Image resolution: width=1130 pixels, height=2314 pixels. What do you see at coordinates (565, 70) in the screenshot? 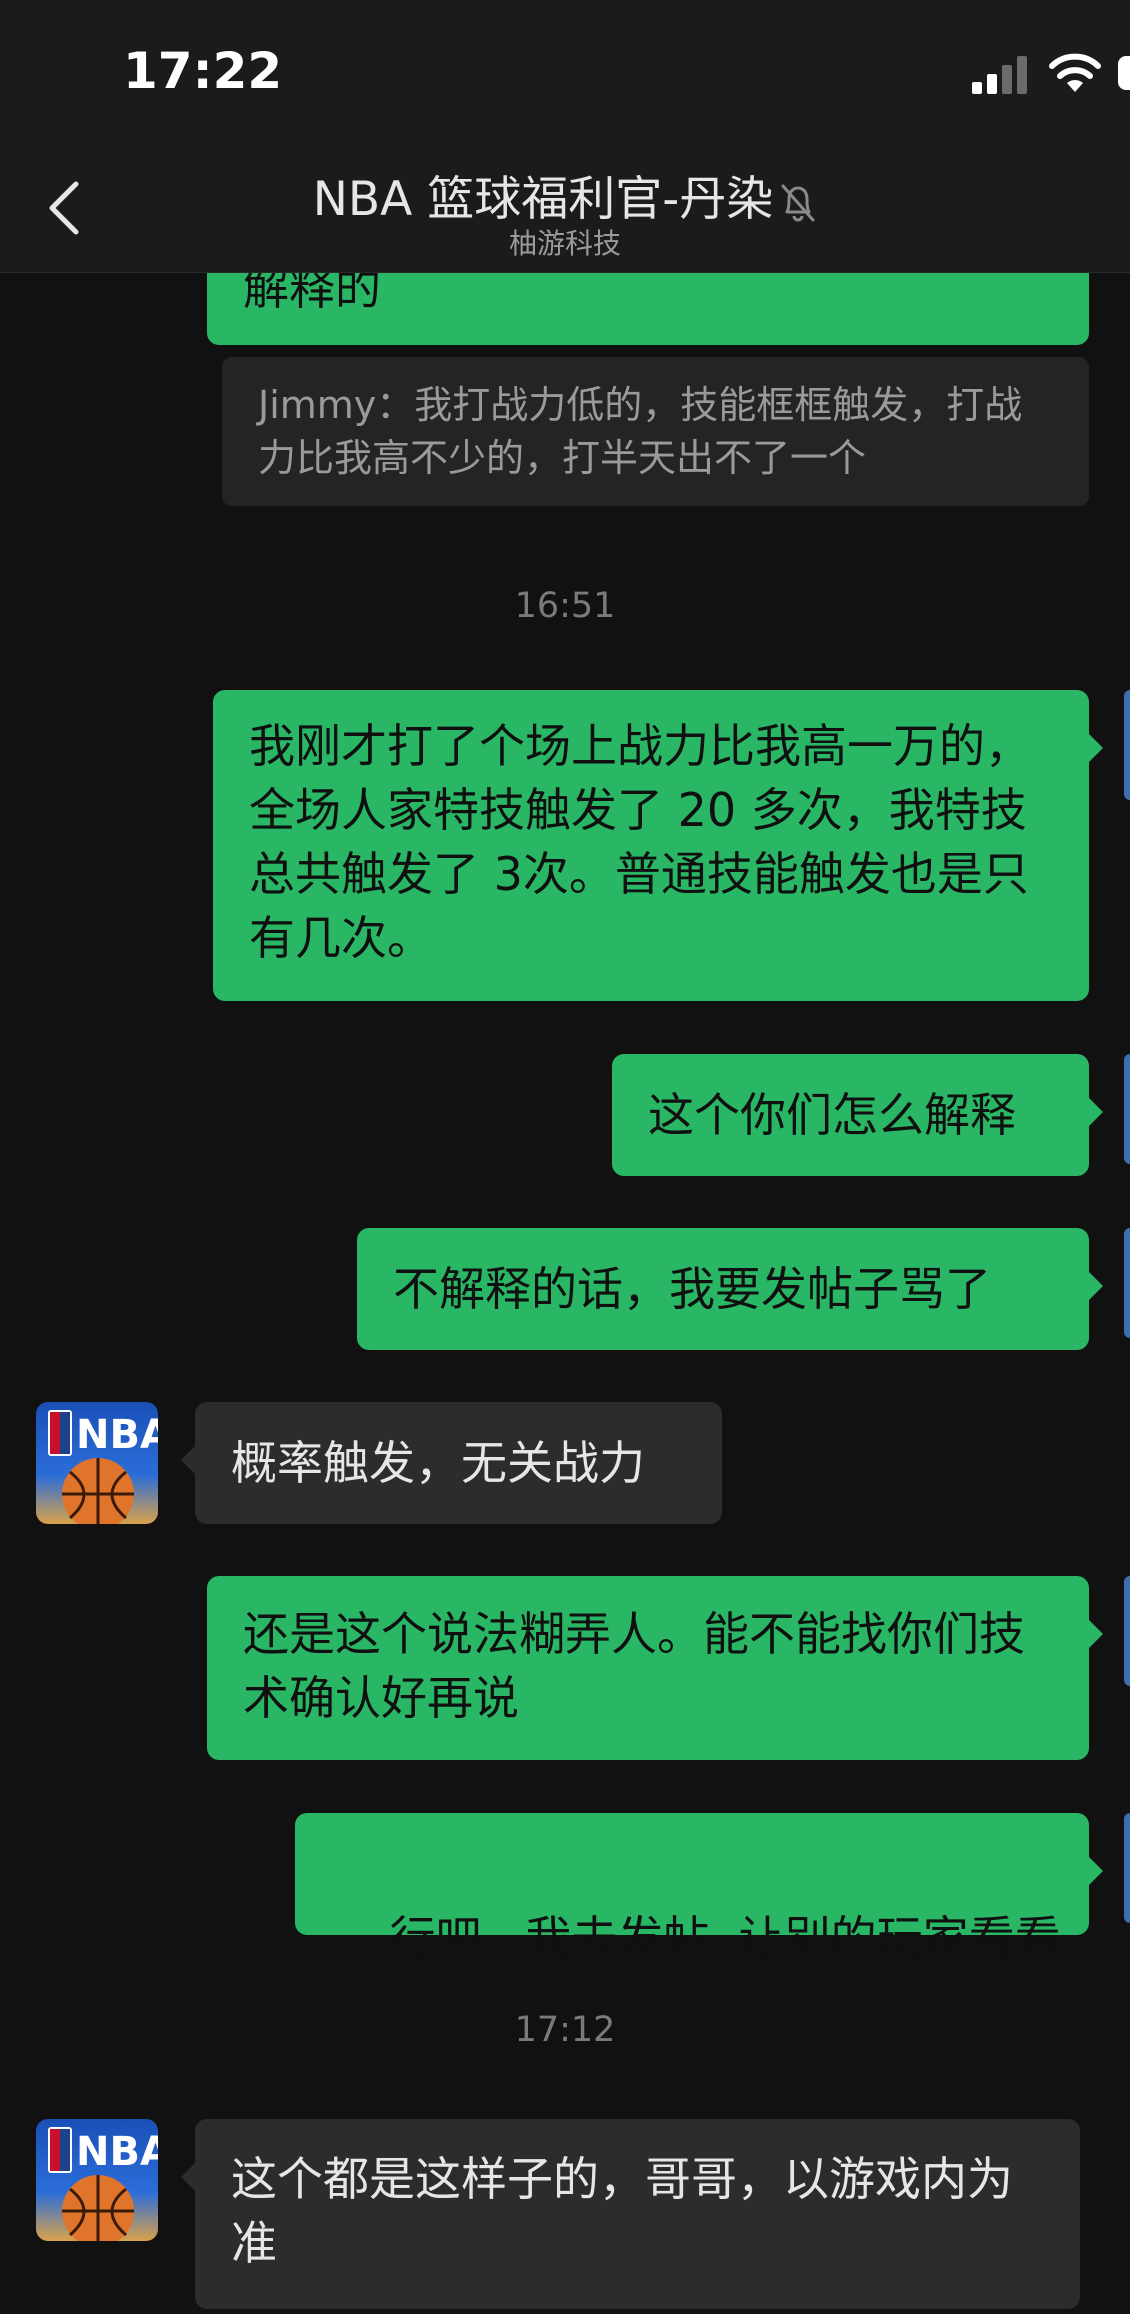
I see `status-bar: 17:22` at bounding box center [565, 70].